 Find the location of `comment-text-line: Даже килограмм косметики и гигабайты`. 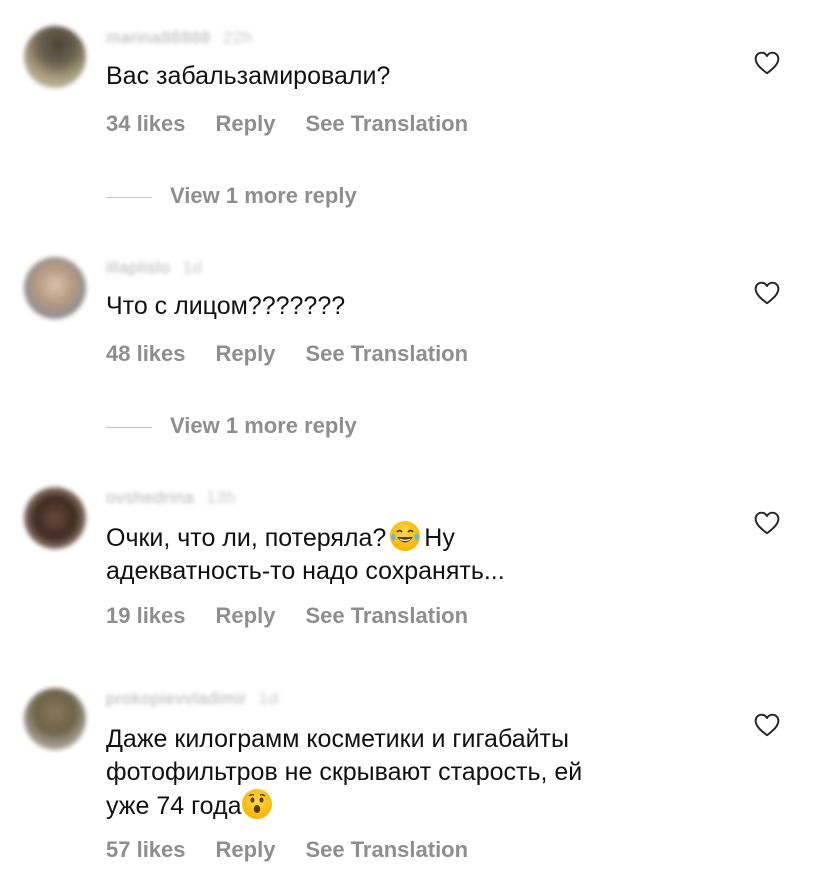

comment-text-line: Даже килограмм косметики и гигабайты is located at coordinates (337, 739).